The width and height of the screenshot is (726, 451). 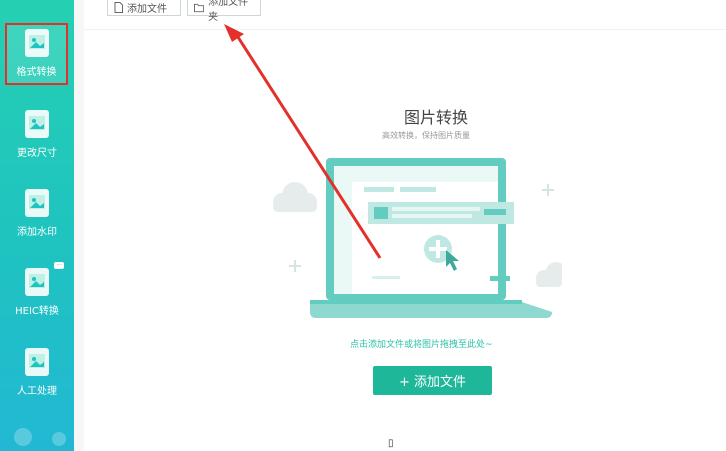 I want to click on new-badge: ···, so click(x=59, y=265).